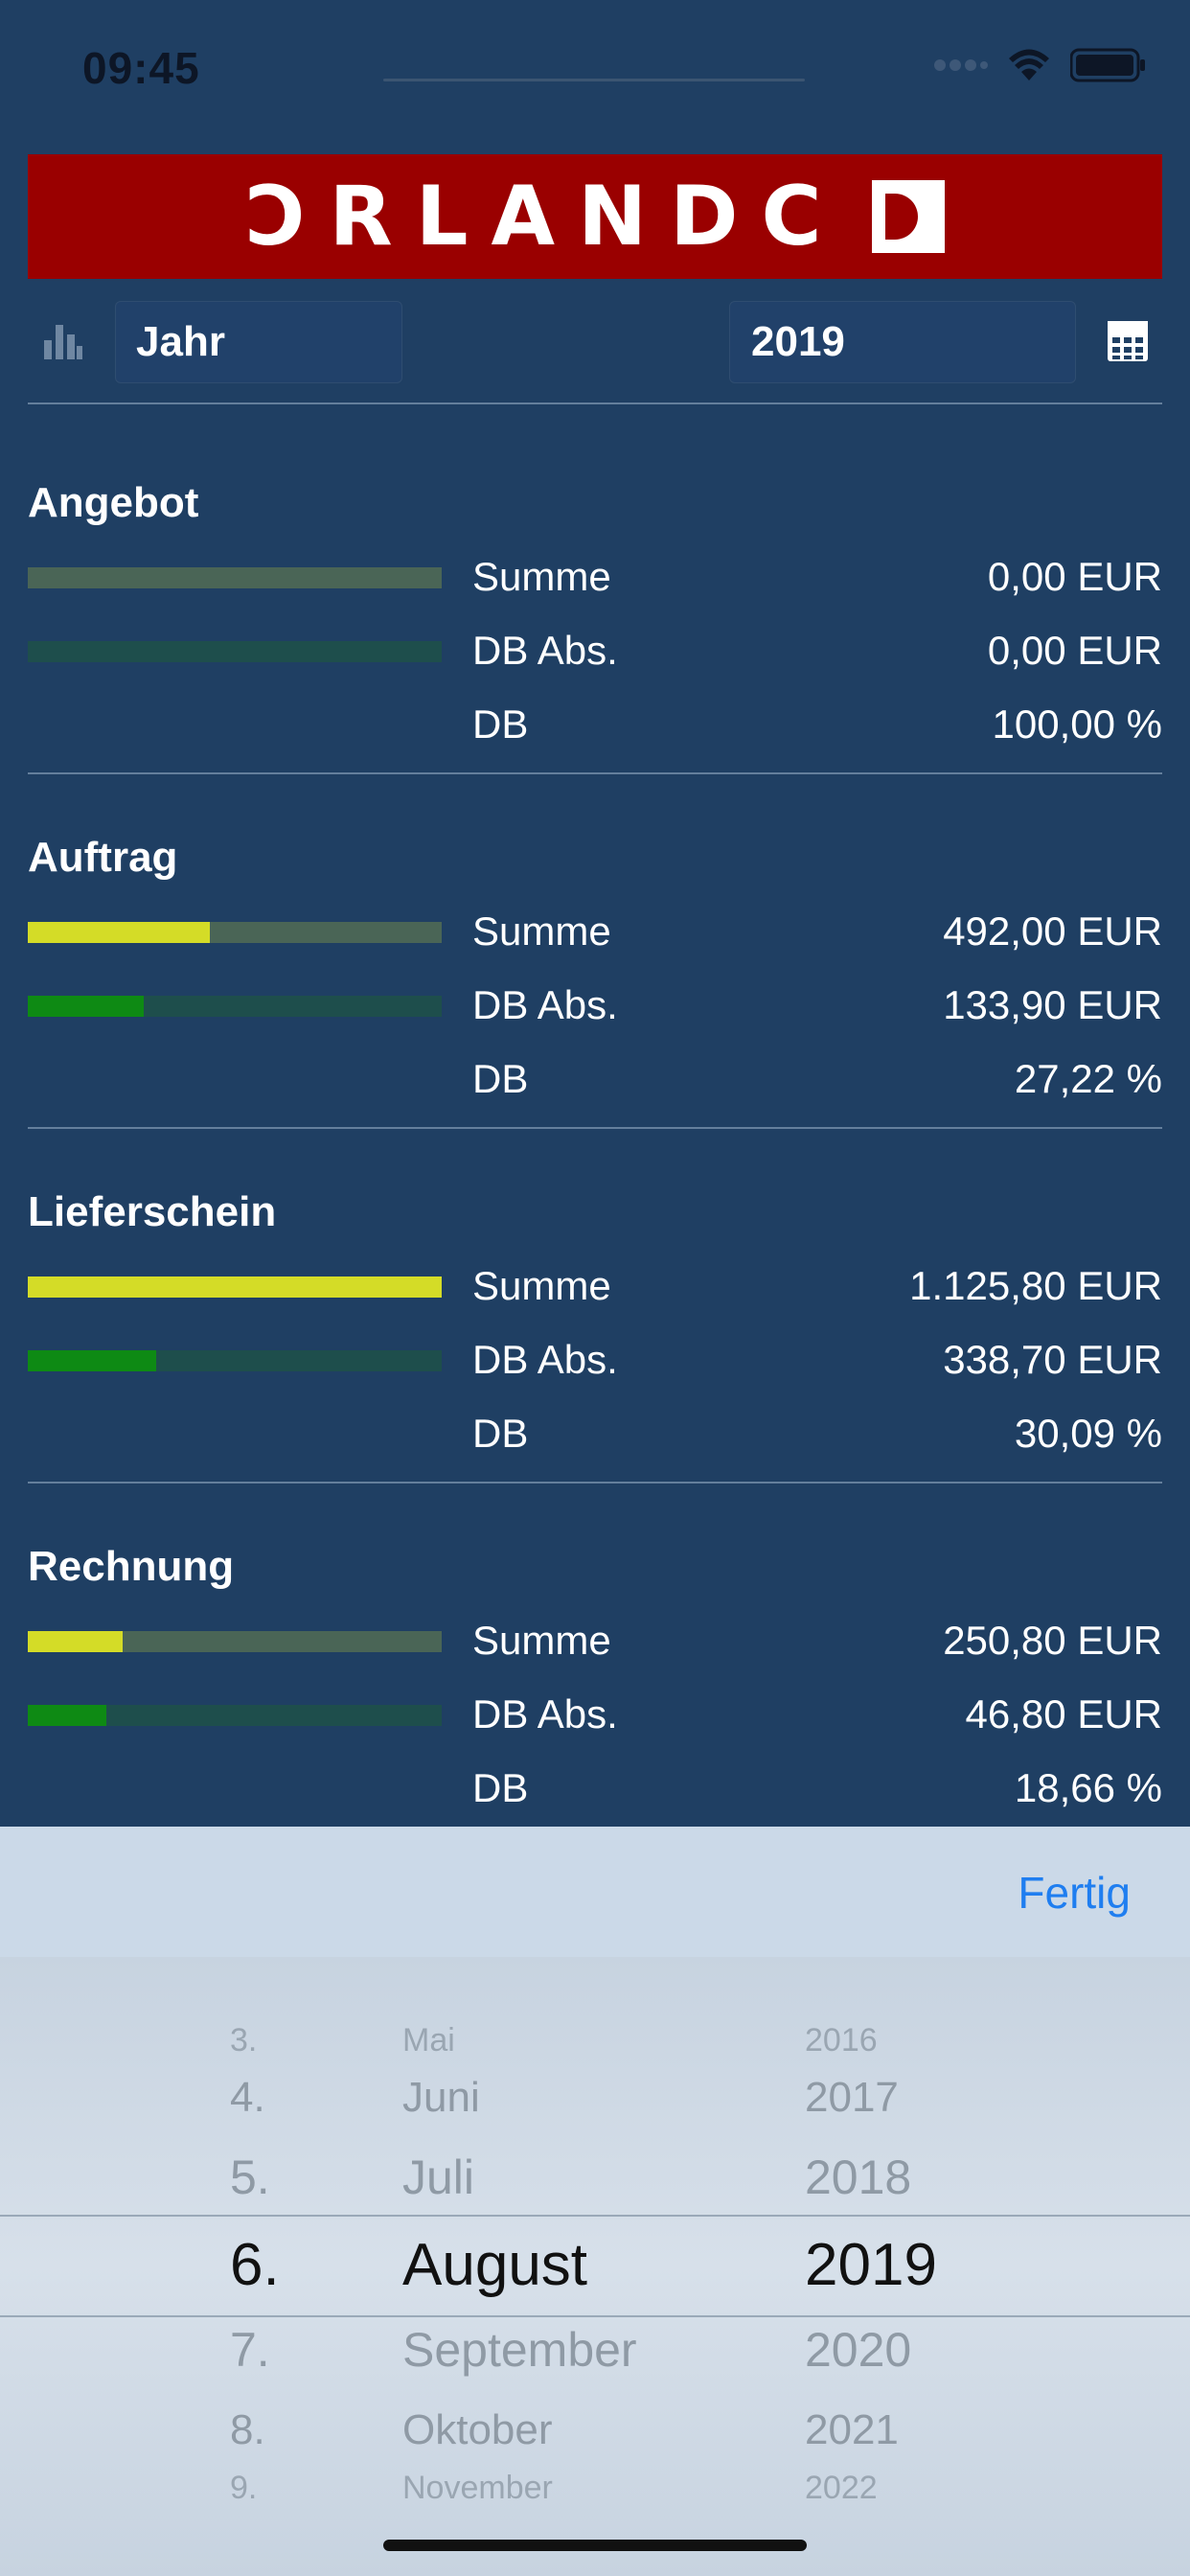 This screenshot has height=2576, width=1190. What do you see at coordinates (1074, 1893) in the screenshot?
I see `done-button: Fertig` at bounding box center [1074, 1893].